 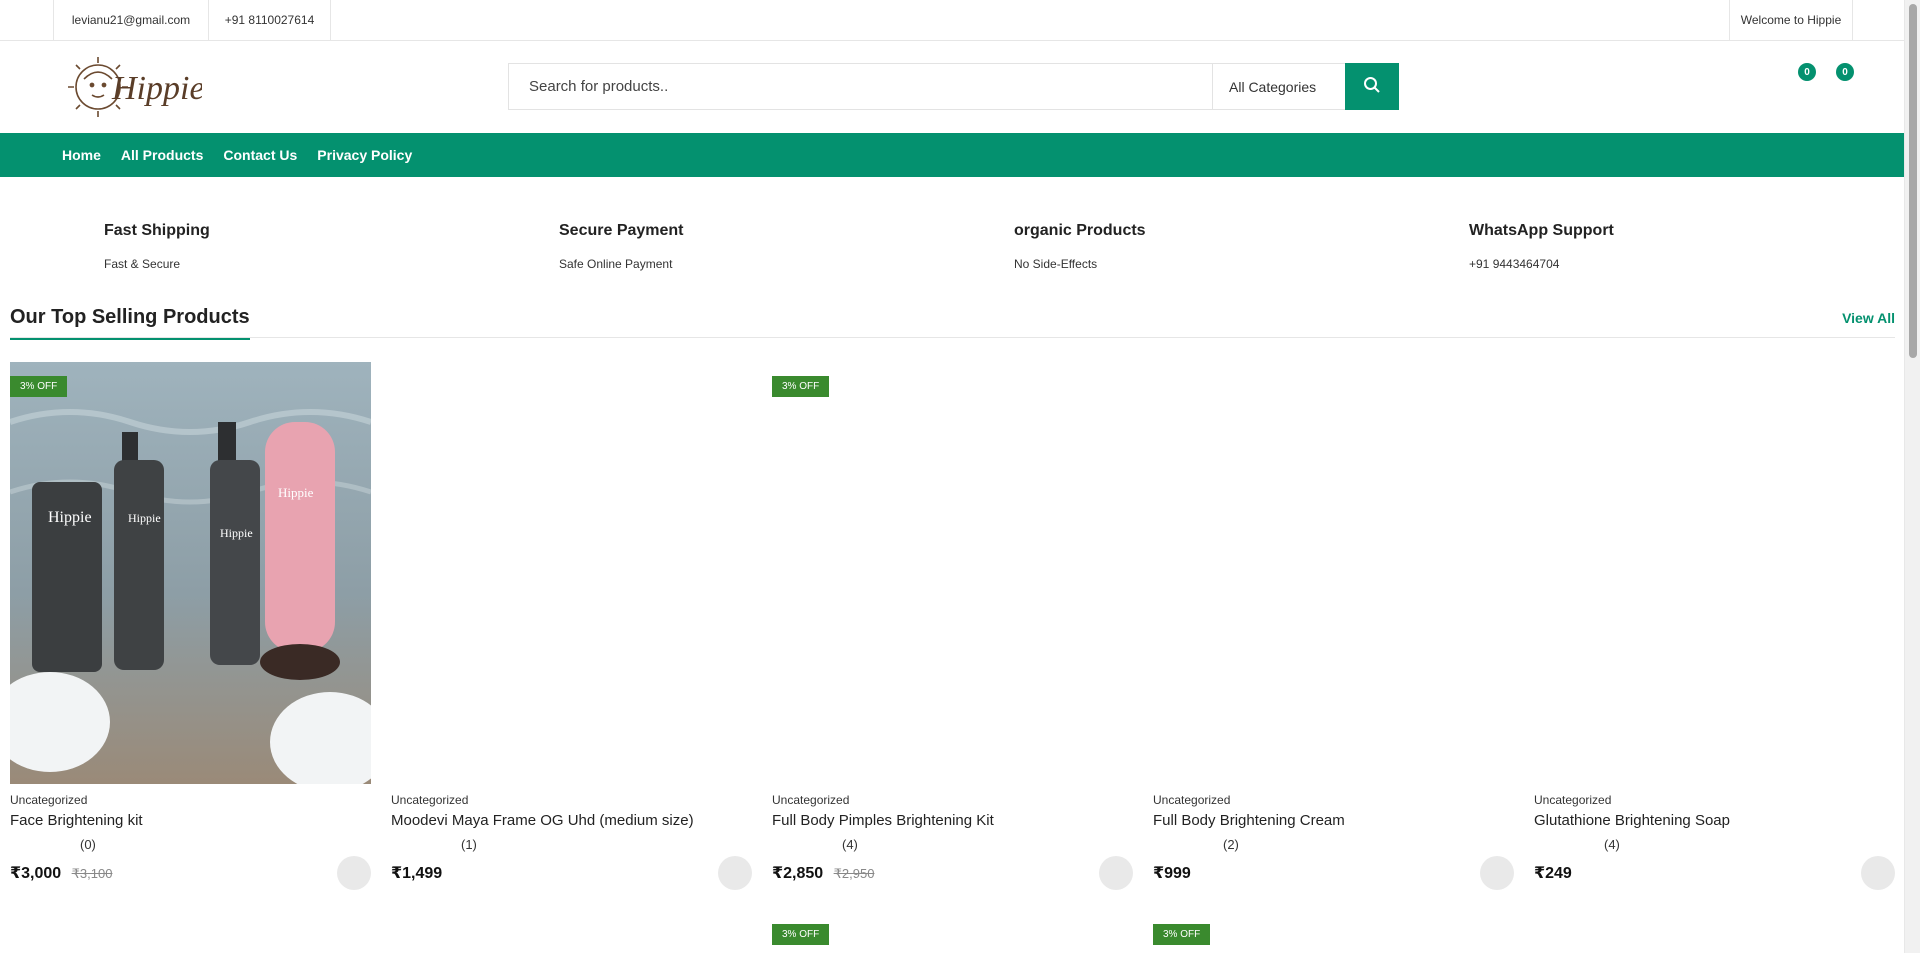 I want to click on product-price: ₹249, so click(x=1553, y=873).